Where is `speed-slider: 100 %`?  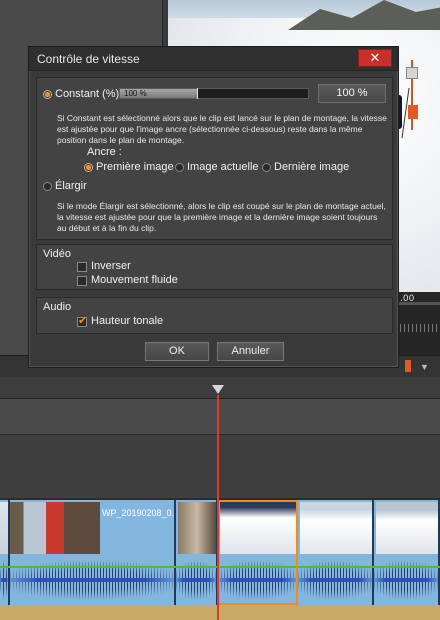 speed-slider: 100 % is located at coordinates (214, 93).